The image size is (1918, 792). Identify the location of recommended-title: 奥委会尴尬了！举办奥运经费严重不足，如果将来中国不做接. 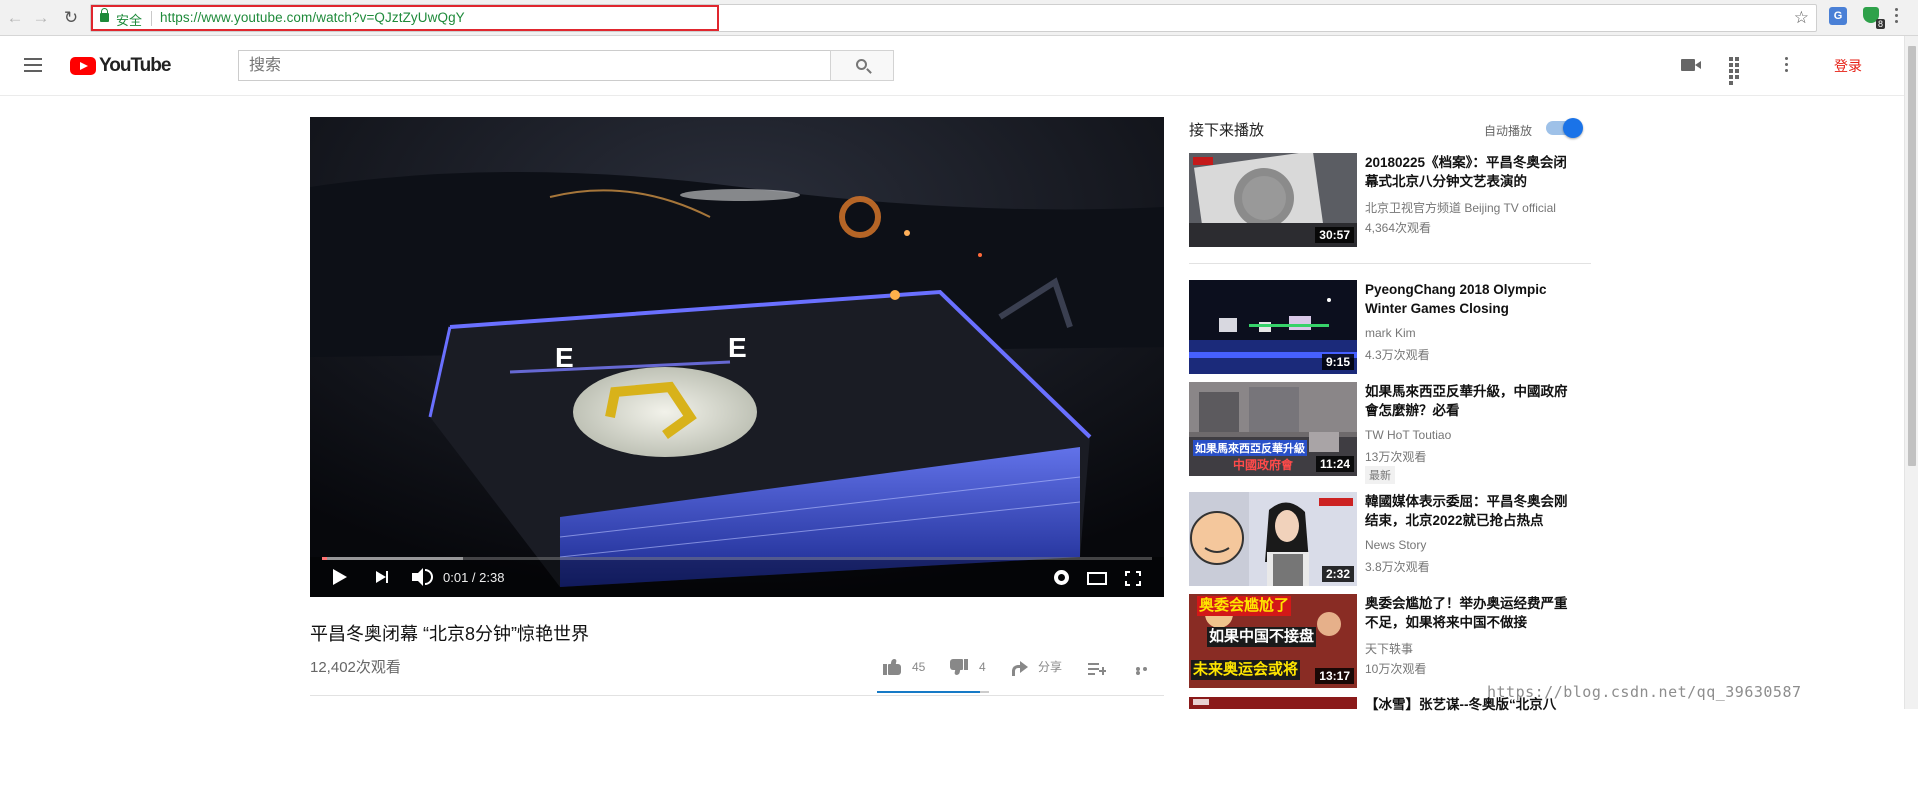
(1467, 613).